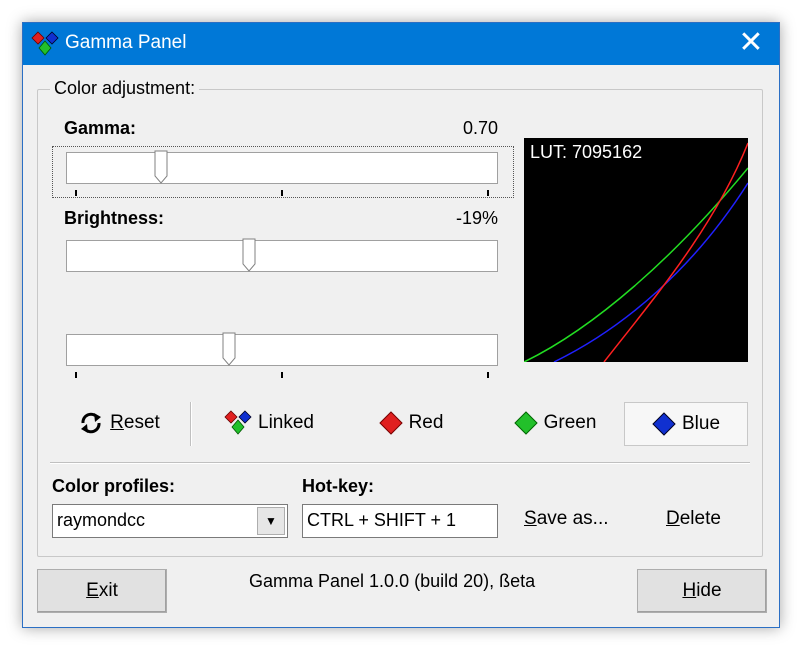  What do you see at coordinates (126, 42) in the screenshot?
I see `window-title: Gamma Panel` at bounding box center [126, 42].